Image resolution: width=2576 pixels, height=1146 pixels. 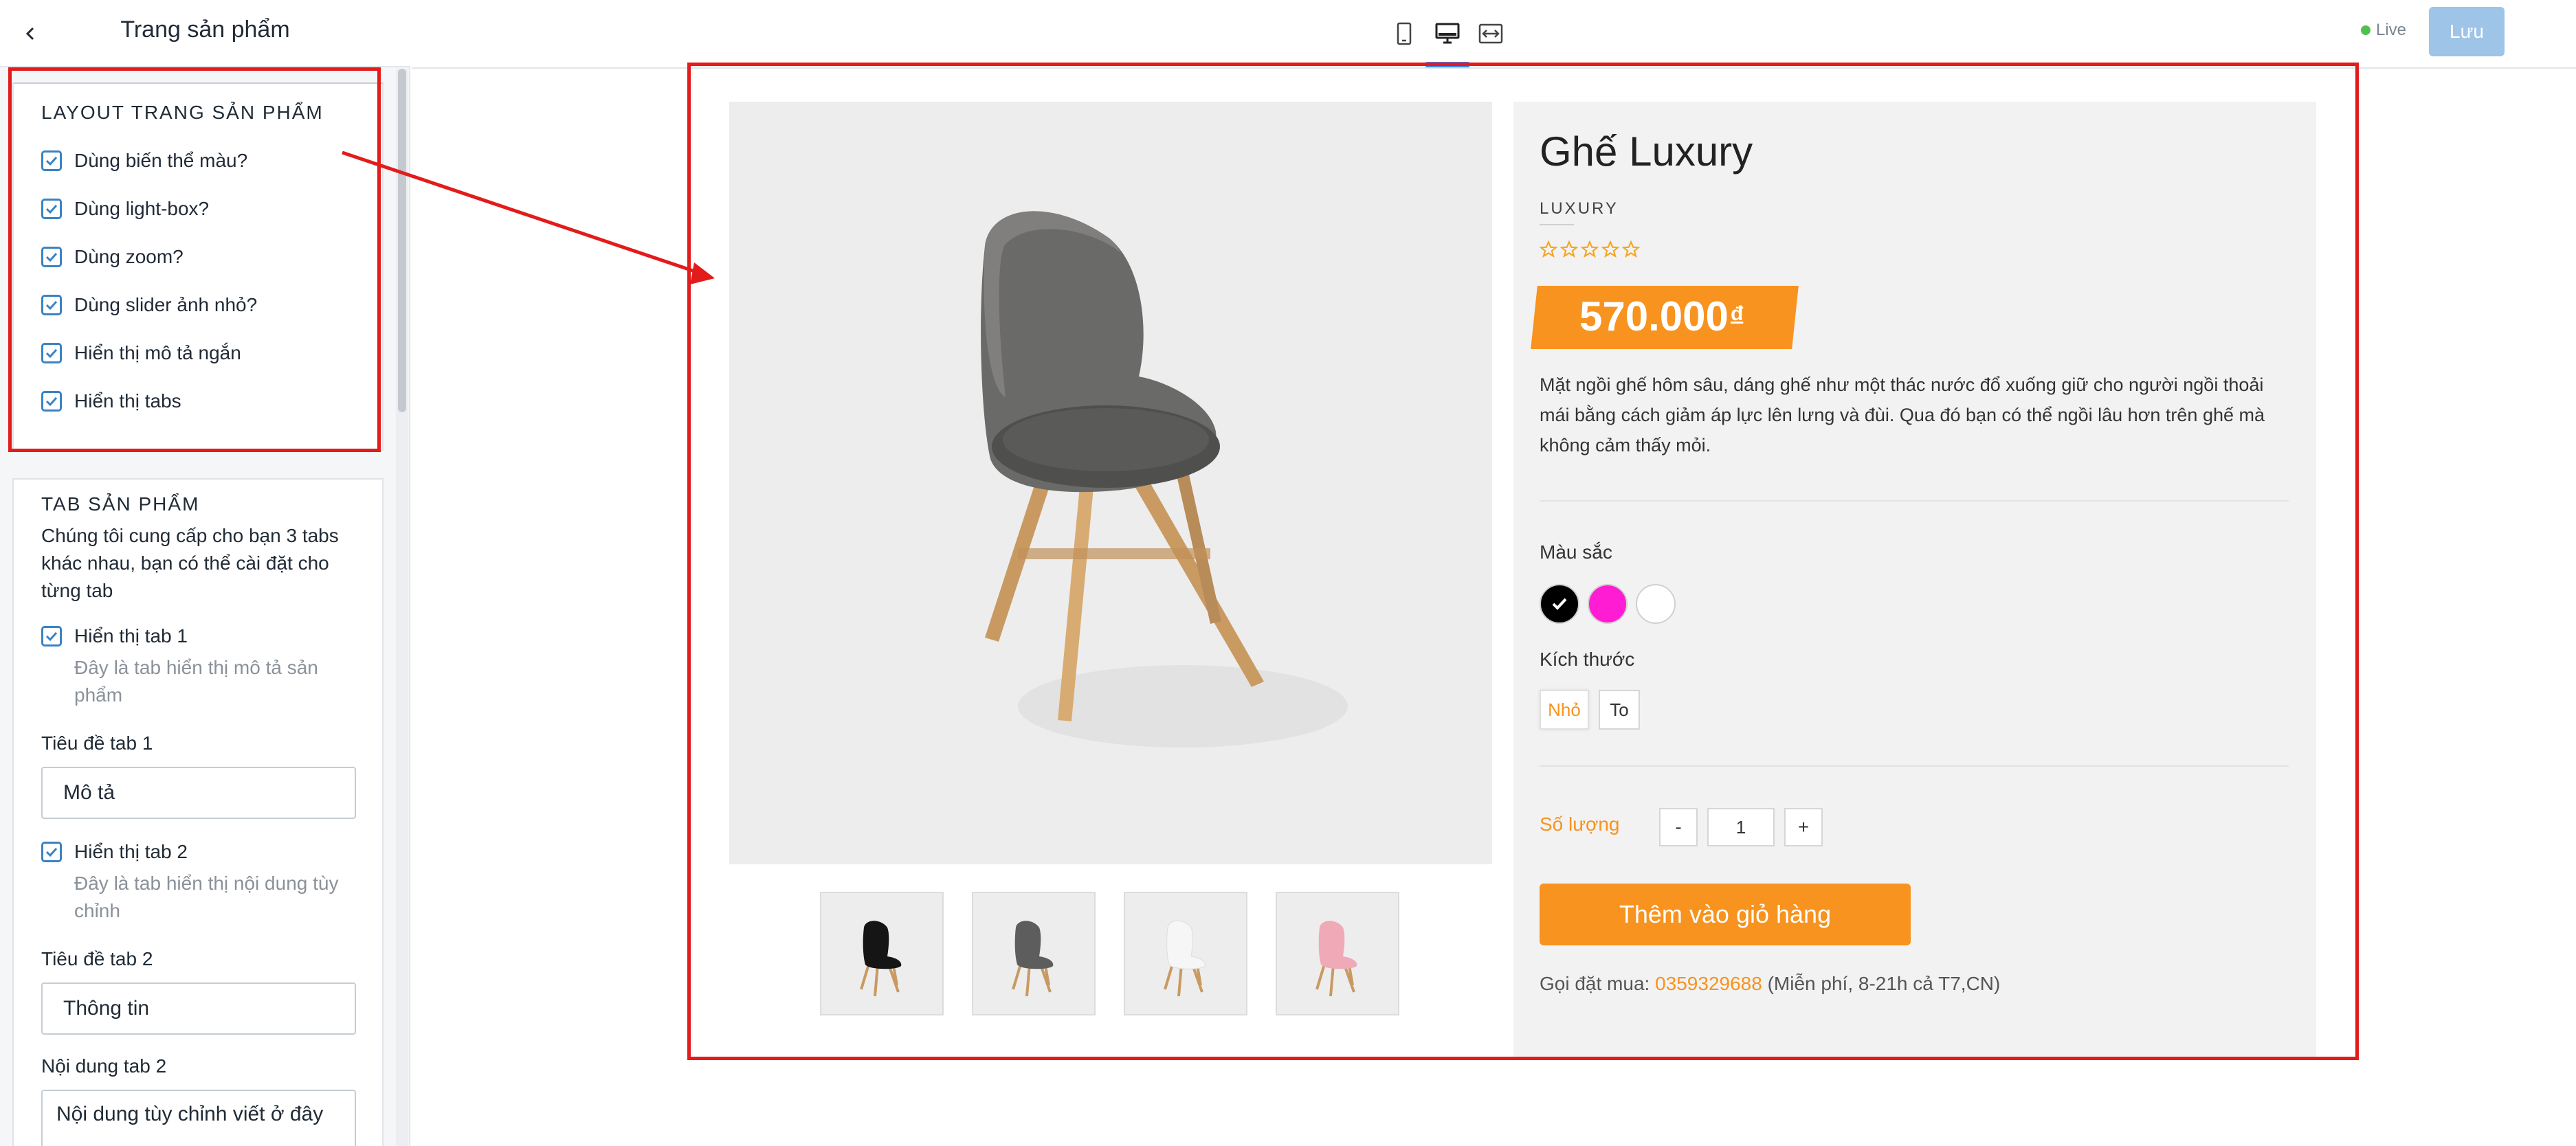 I want to click on toggle-tab-2: Hiển thị tab 2, so click(x=114, y=852).